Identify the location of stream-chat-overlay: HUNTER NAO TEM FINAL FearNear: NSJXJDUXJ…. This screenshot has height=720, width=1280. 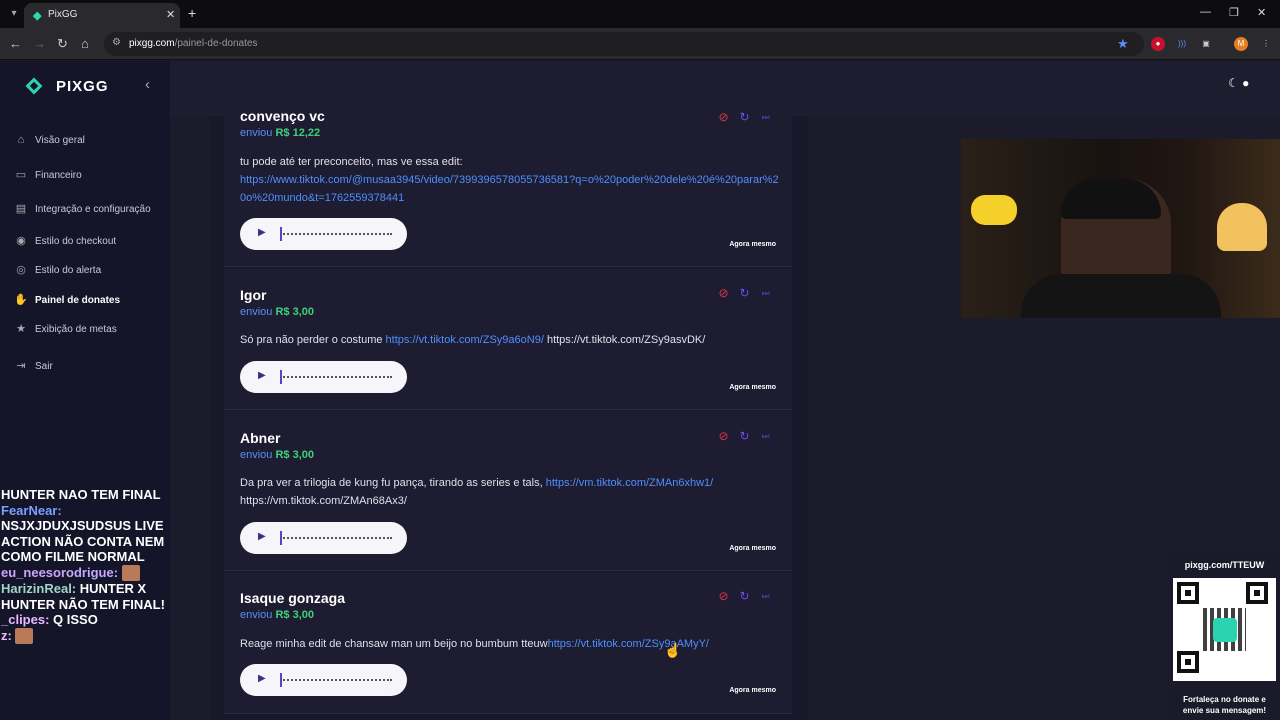
(86, 566).